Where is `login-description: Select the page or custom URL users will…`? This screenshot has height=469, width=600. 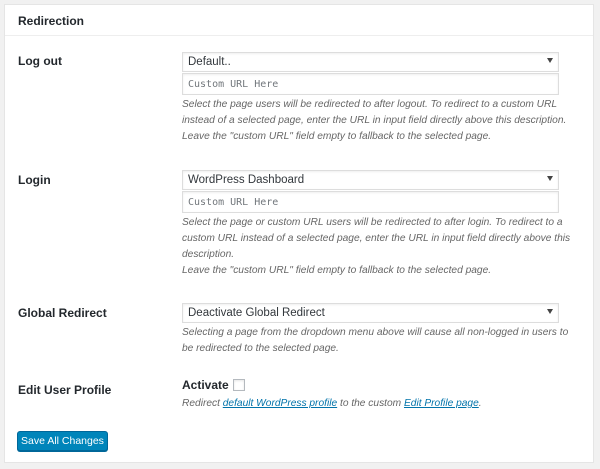
login-description: Select the page or custom URL users will… is located at coordinates (376, 238).